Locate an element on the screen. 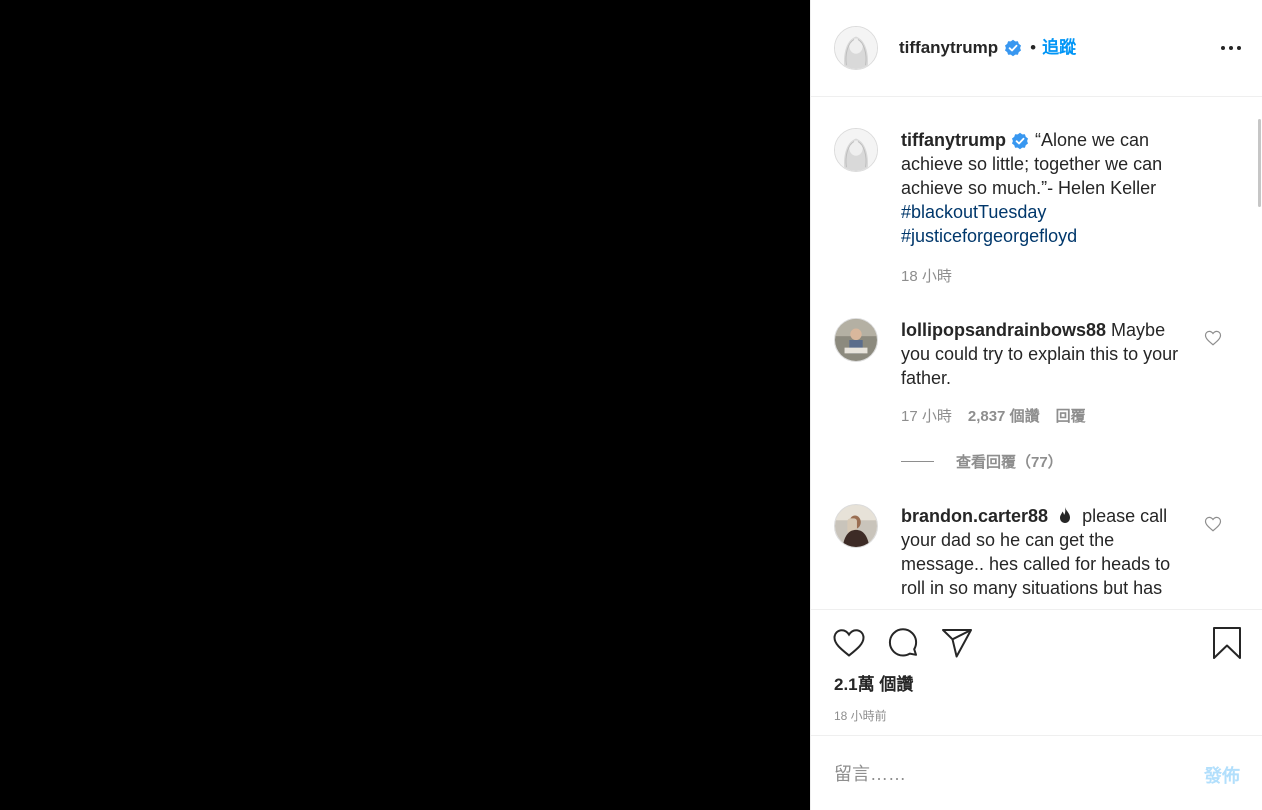  share-icon is located at coordinates (957, 643).